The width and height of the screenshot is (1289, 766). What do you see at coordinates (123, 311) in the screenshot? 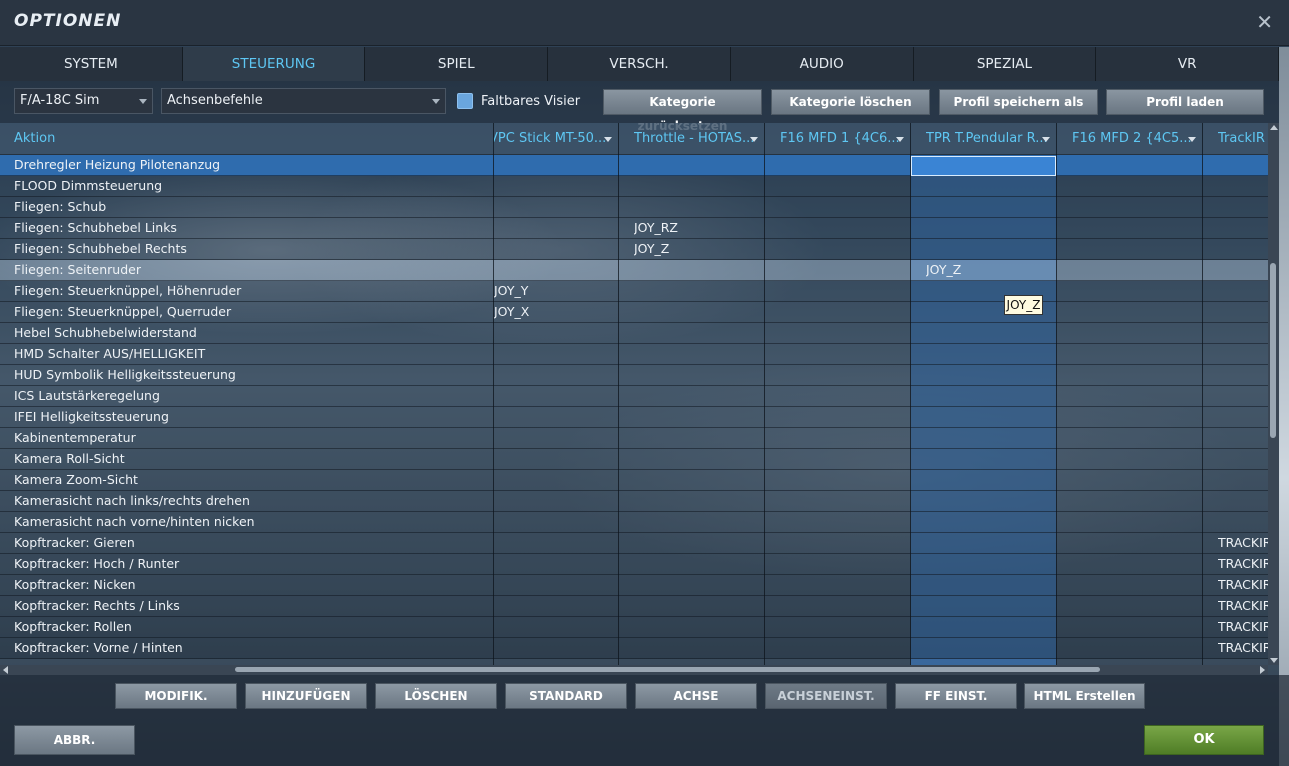
I see `cell-action: Fliegen: Steuerknüppel, Querruder` at bounding box center [123, 311].